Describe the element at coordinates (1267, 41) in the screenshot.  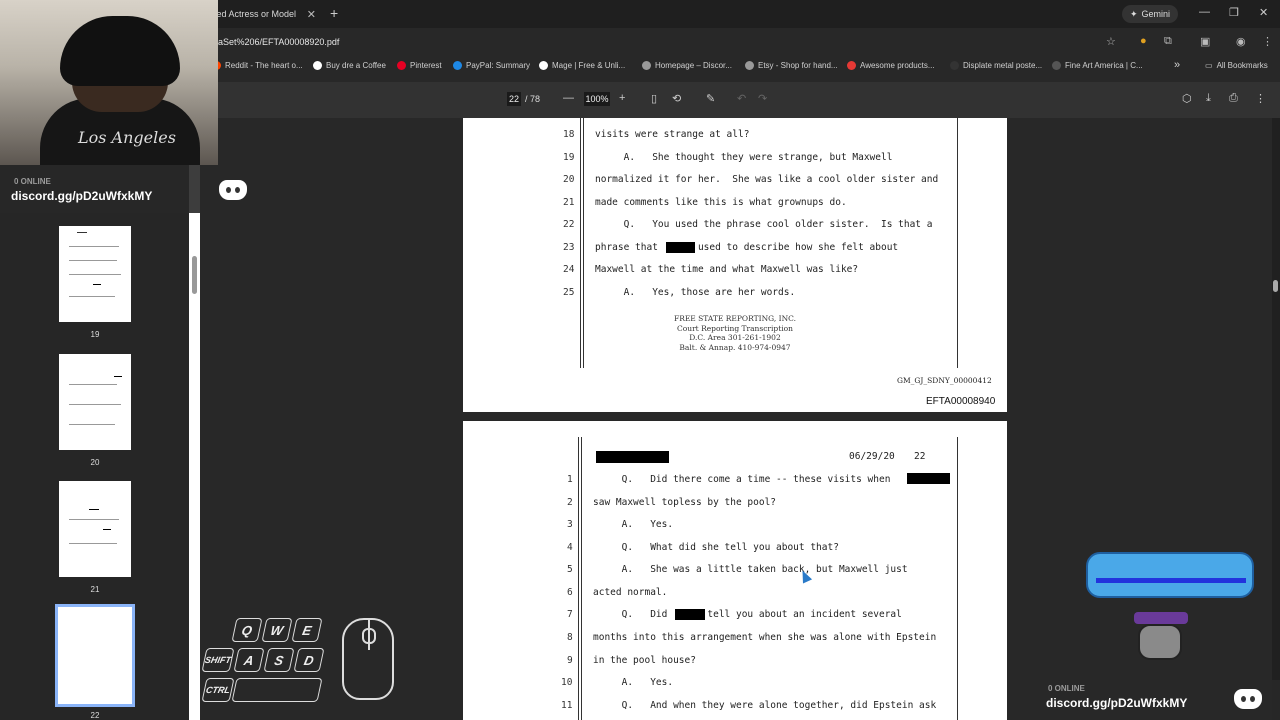
I see `menu-kebab-icon: ⋮` at that location.